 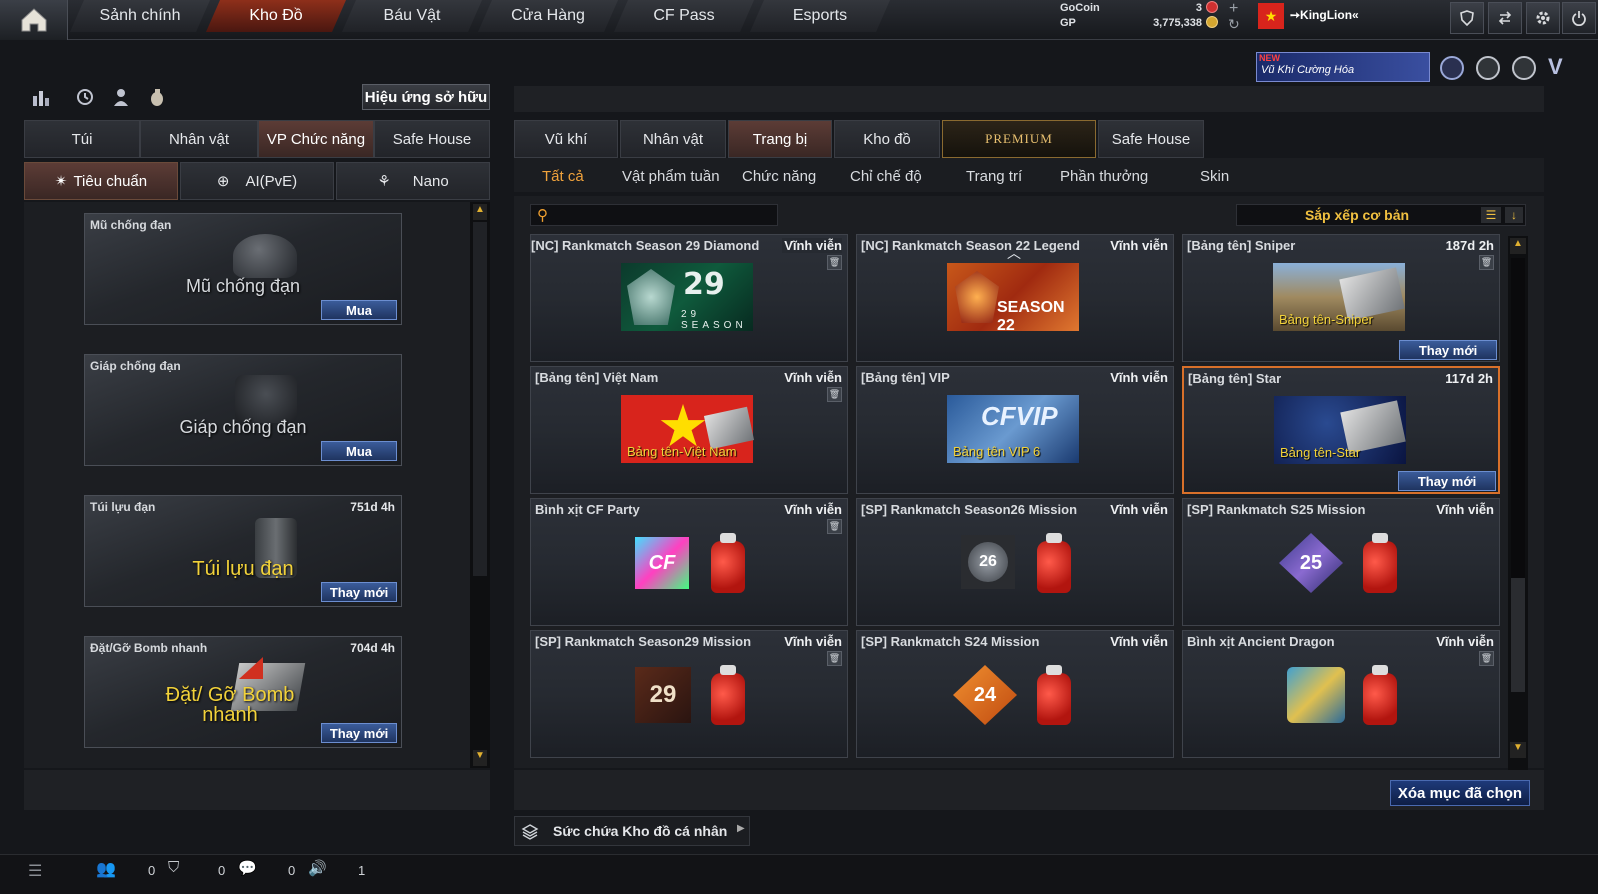 I want to click on friends-icon: 👥, so click(x=106, y=869).